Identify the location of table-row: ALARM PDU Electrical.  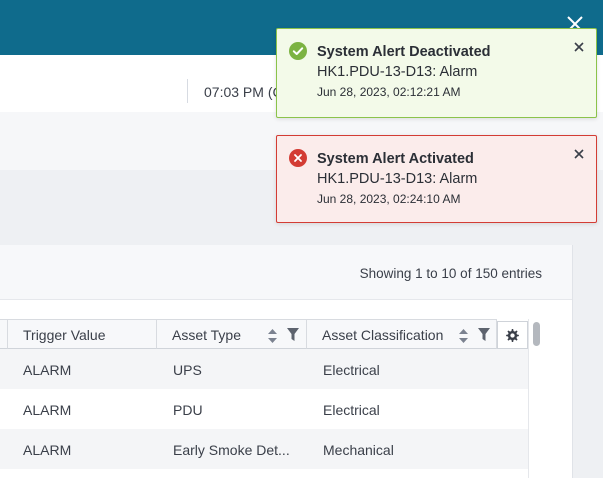
(264, 409).